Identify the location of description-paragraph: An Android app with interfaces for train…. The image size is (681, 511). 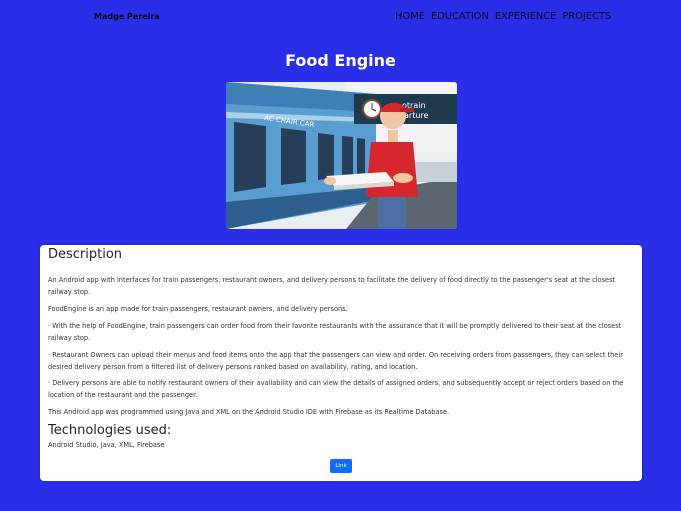
(332, 286).